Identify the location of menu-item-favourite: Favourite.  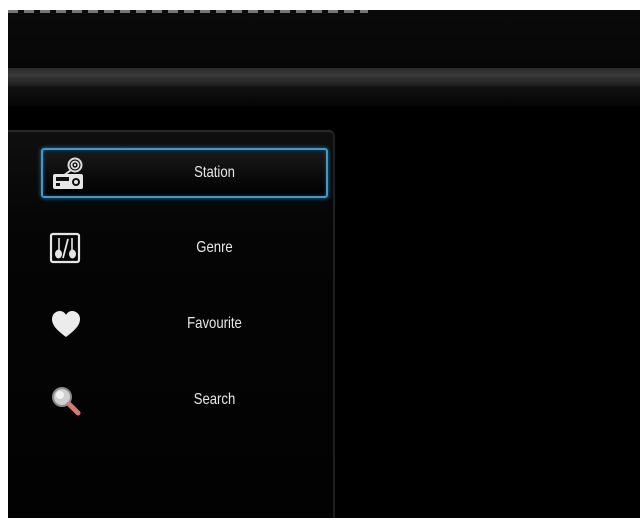
(184, 326).